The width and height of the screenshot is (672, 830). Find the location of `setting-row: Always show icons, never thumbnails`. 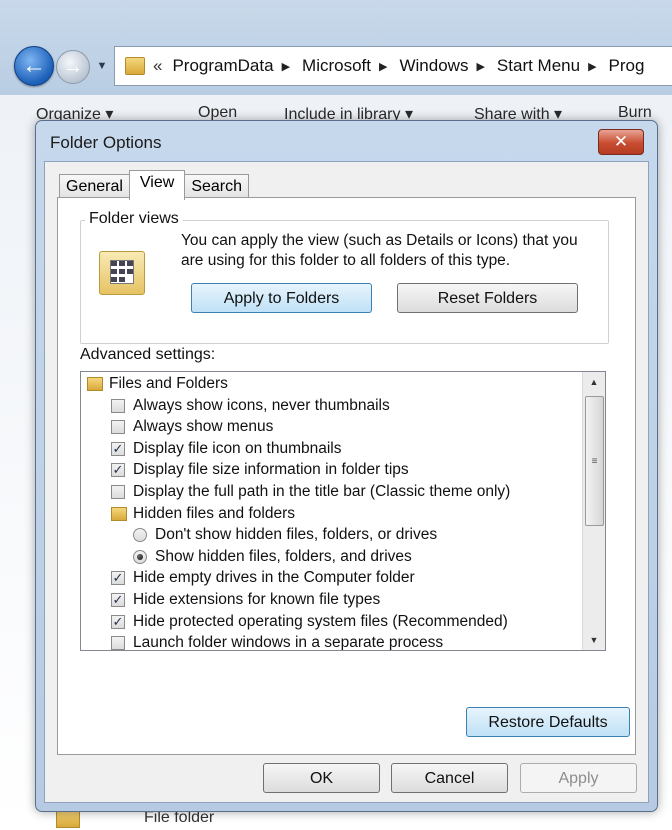

setting-row: Always show icons, never thumbnails is located at coordinates (250, 406).